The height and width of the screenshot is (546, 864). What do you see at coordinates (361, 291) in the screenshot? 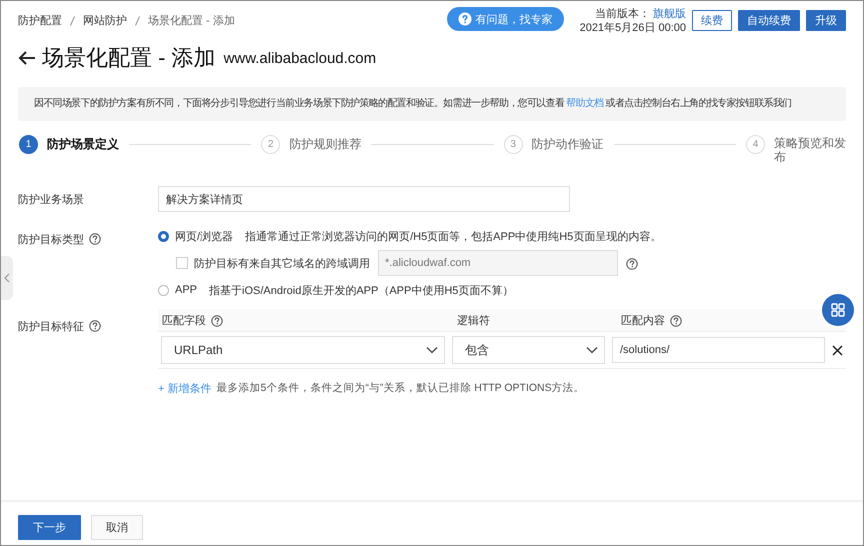
I see `option-description: 指基于iOS/Android原生开发的APP（APP中使用H5页面不算）` at bounding box center [361, 291].